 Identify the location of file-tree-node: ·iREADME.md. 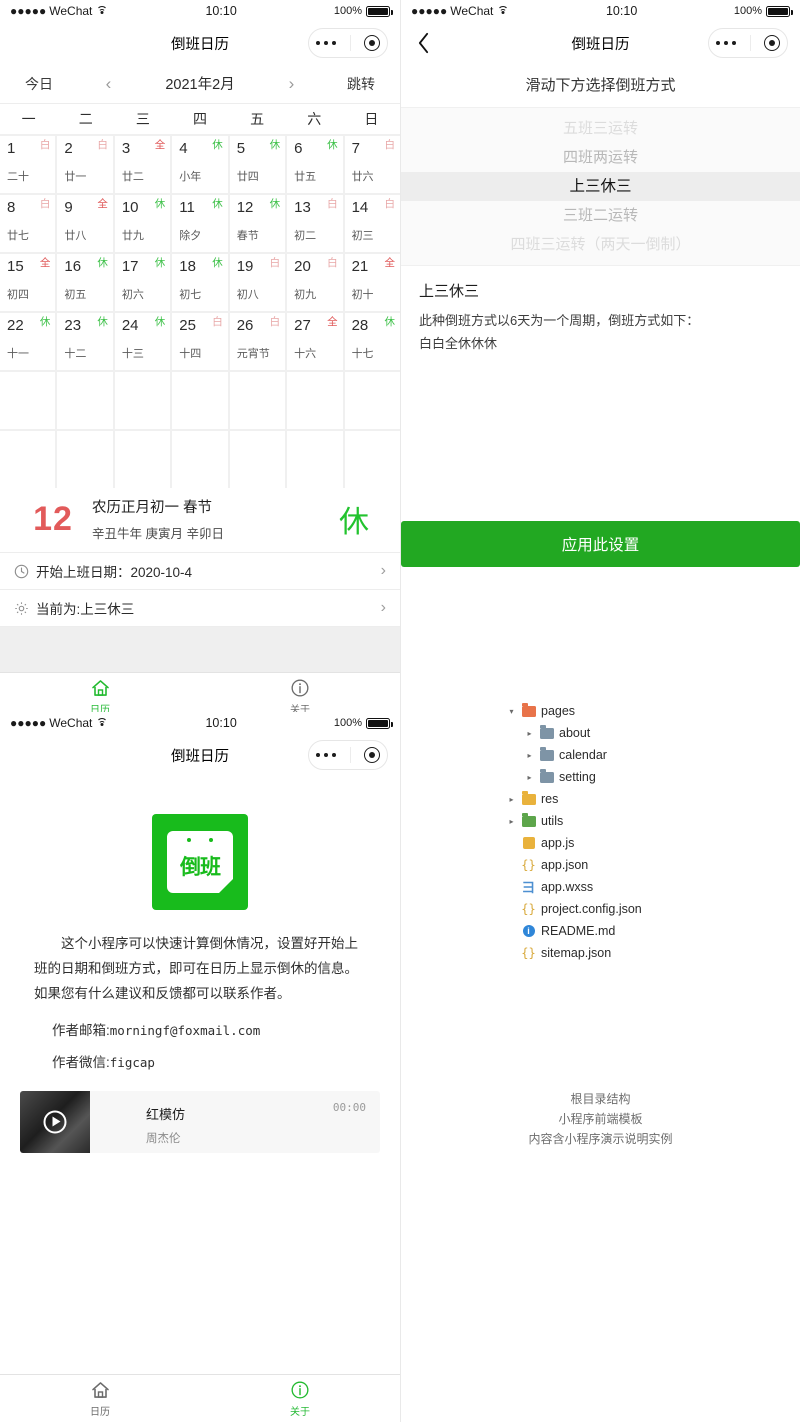
(573, 931).